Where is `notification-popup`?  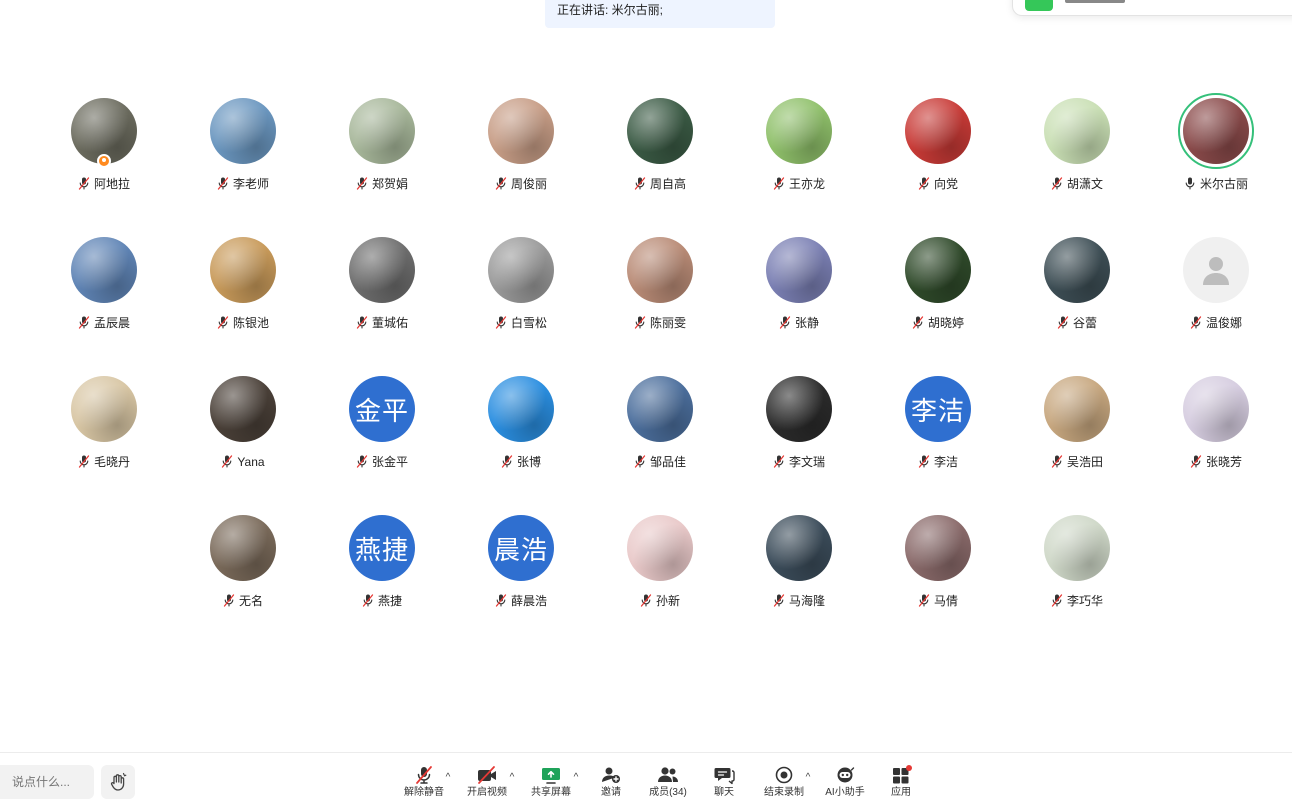
notification-popup is located at coordinates (1152, 8).